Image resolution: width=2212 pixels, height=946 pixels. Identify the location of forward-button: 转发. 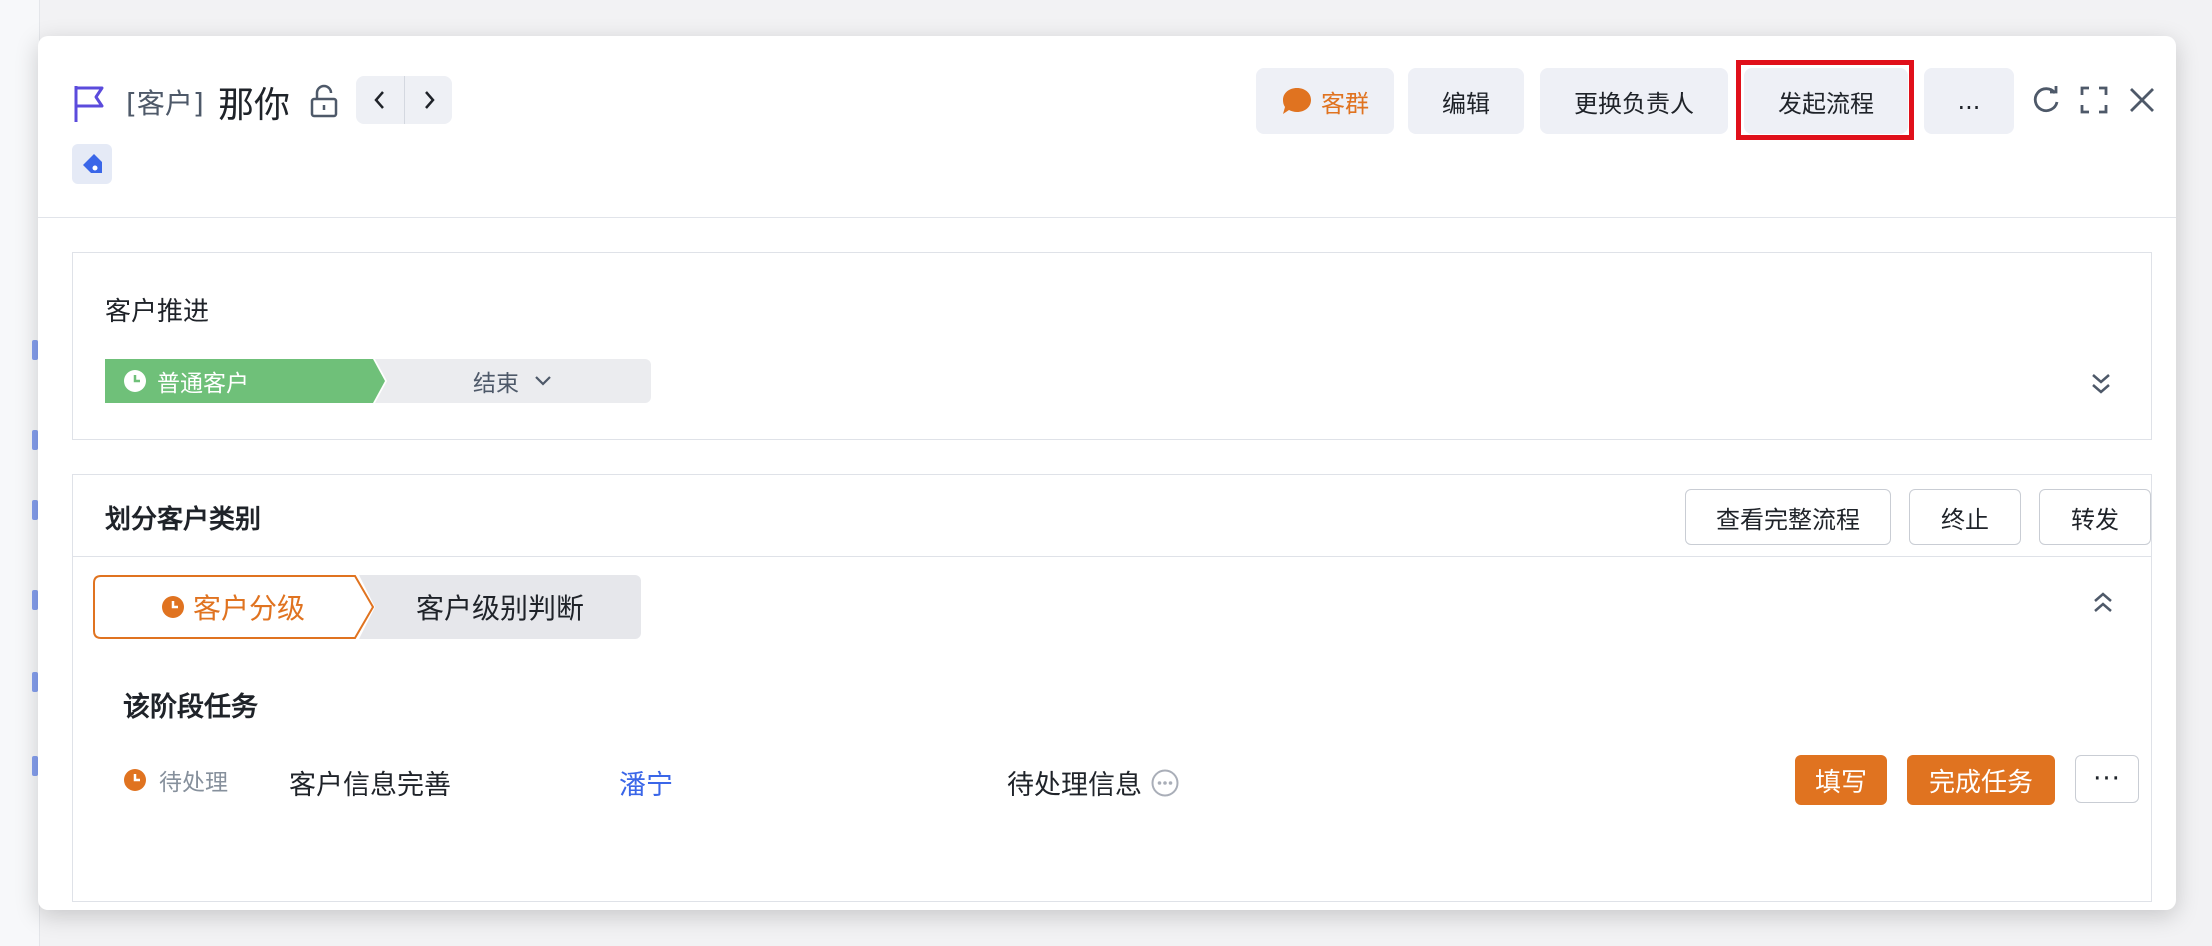
(2095, 517).